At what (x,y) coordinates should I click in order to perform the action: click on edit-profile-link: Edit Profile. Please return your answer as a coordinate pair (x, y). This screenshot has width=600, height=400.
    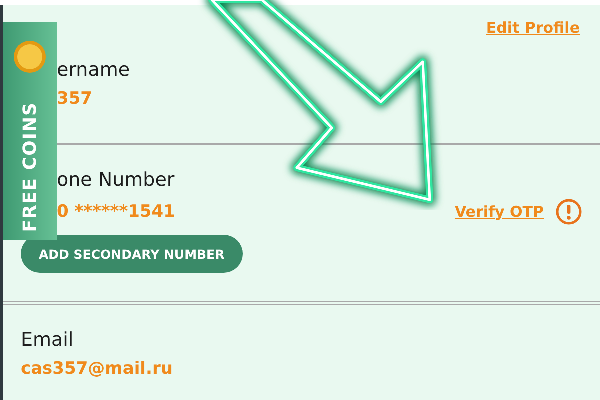
    Looking at the image, I should click on (533, 39).